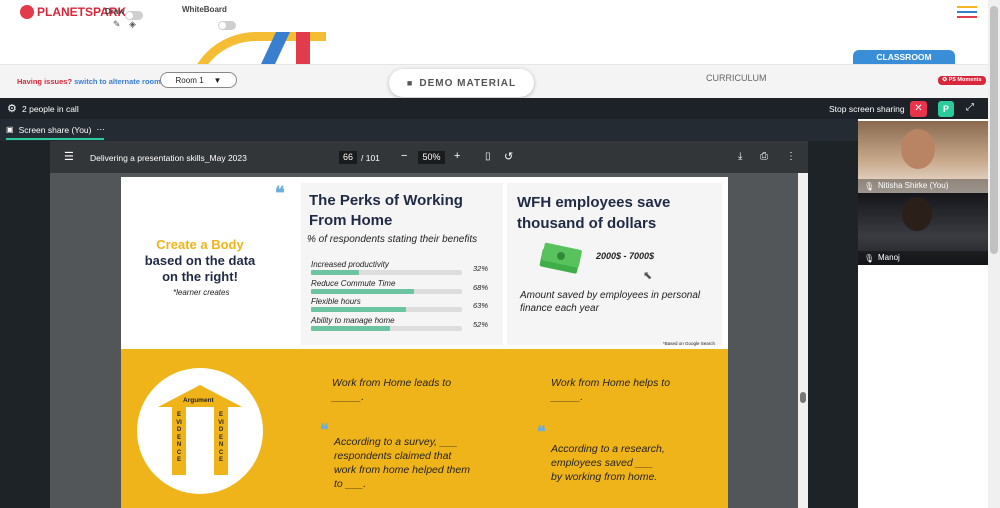  What do you see at coordinates (12, 108) in the screenshot?
I see `settings-gear-icon: ⚙` at bounding box center [12, 108].